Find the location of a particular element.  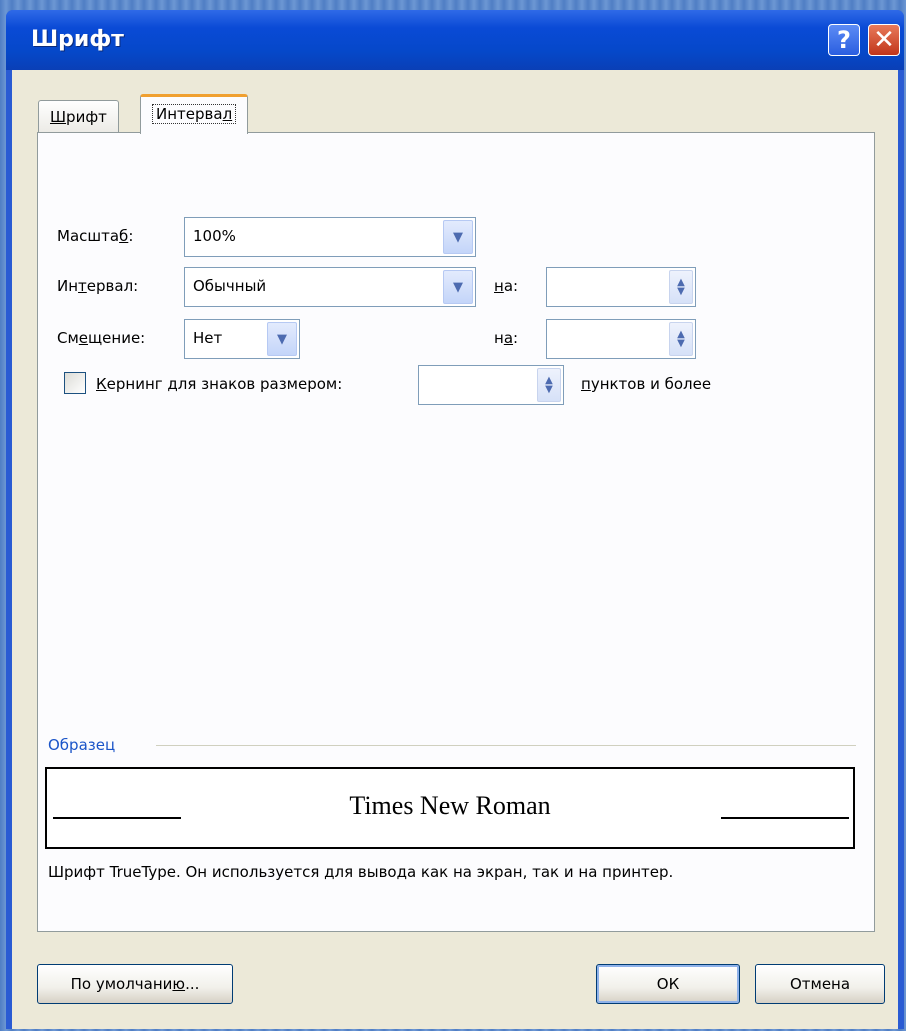

kerning-suffix: пунктов и более is located at coordinates (646, 384).